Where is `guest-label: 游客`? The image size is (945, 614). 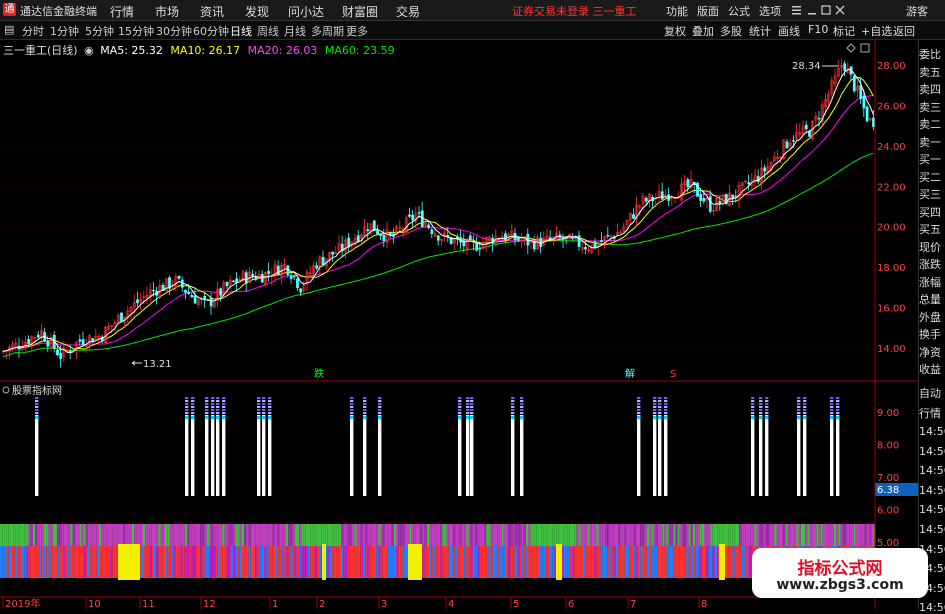
guest-label: 游客 is located at coordinates (917, 11).